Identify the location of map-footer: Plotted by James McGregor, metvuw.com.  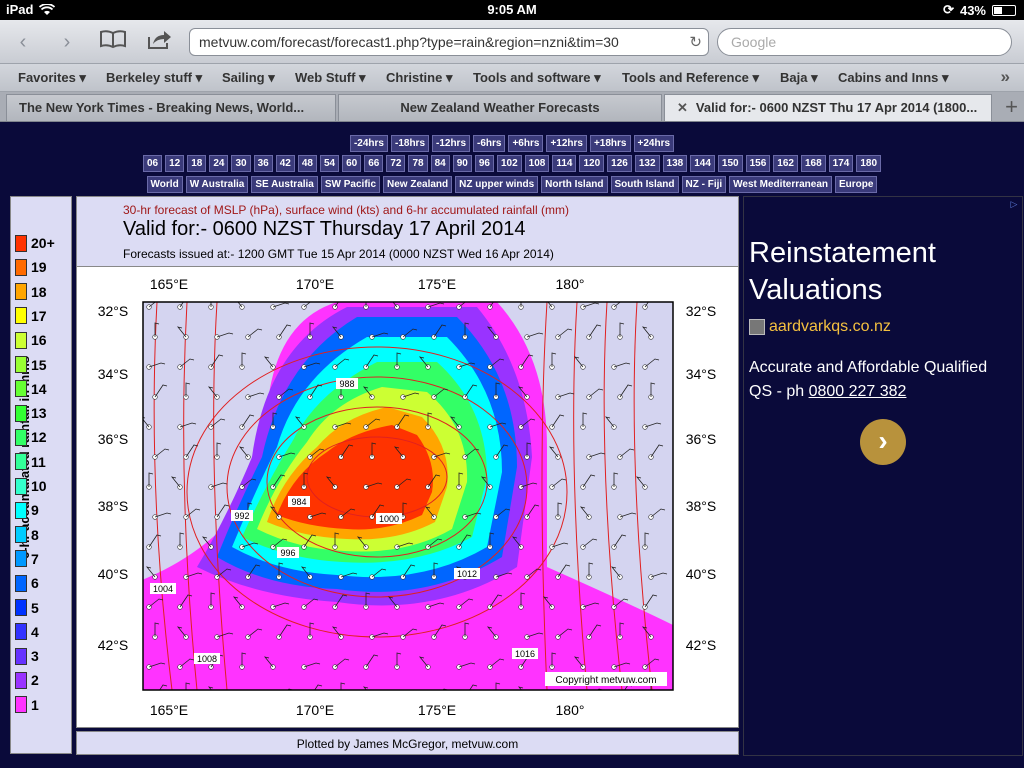
(407, 743).